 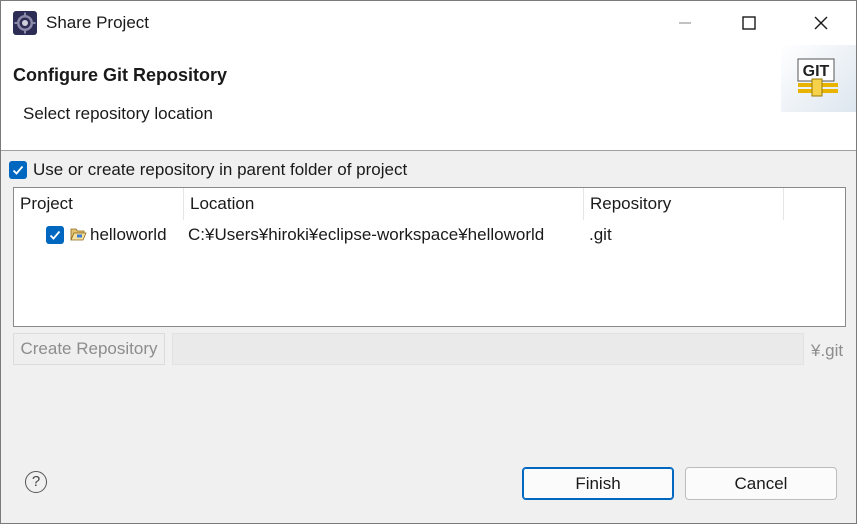 What do you see at coordinates (384, 204) in the screenshot?
I see `column-header-location: Location` at bounding box center [384, 204].